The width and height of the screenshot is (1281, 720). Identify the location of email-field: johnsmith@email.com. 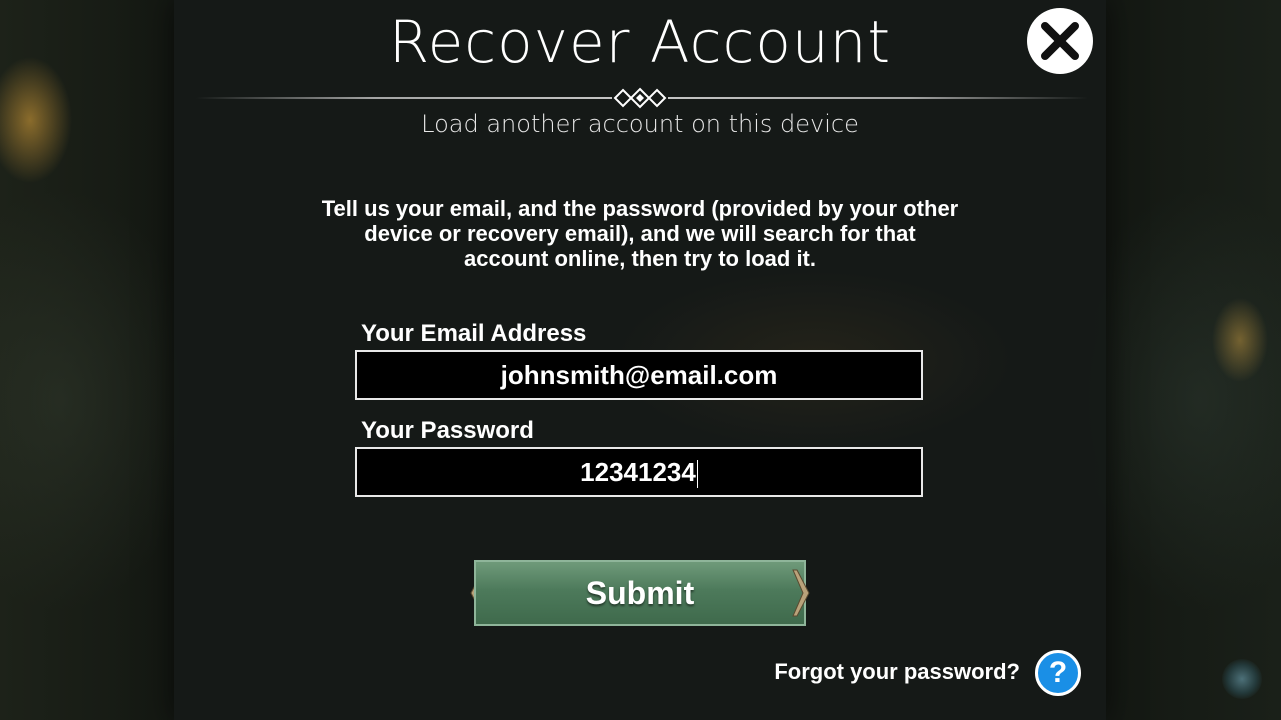
(639, 375).